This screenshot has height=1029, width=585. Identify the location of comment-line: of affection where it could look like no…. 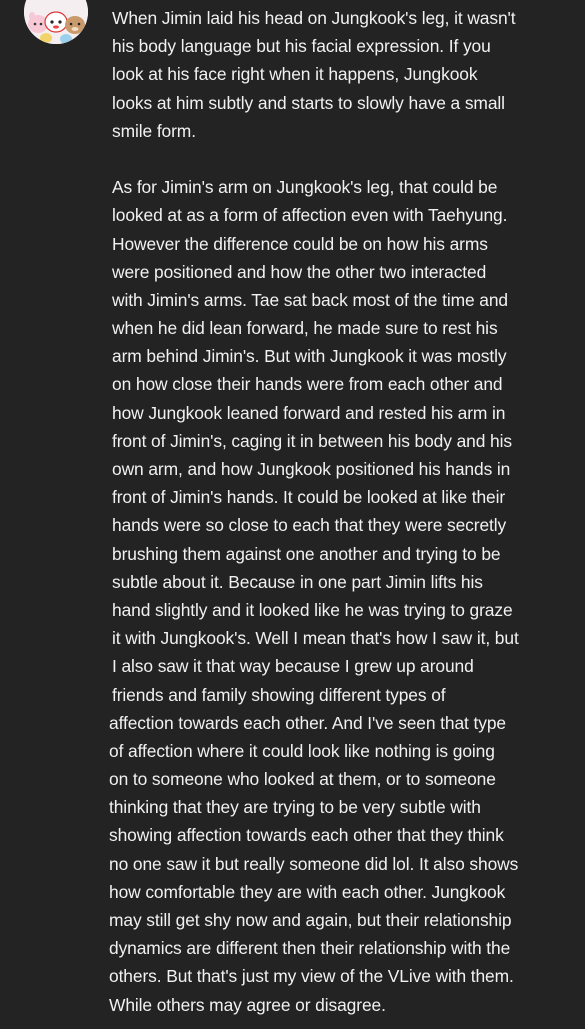
(302, 750).